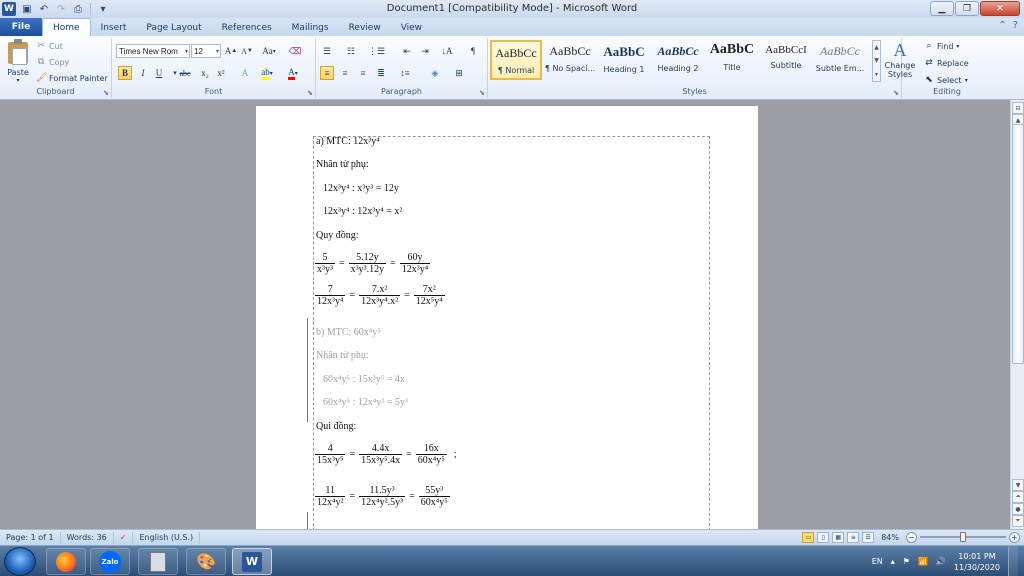 Image resolution: width=1024 pixels, height=576 pixels. I want to click on redo-icon: ↷, so click(61, 9).